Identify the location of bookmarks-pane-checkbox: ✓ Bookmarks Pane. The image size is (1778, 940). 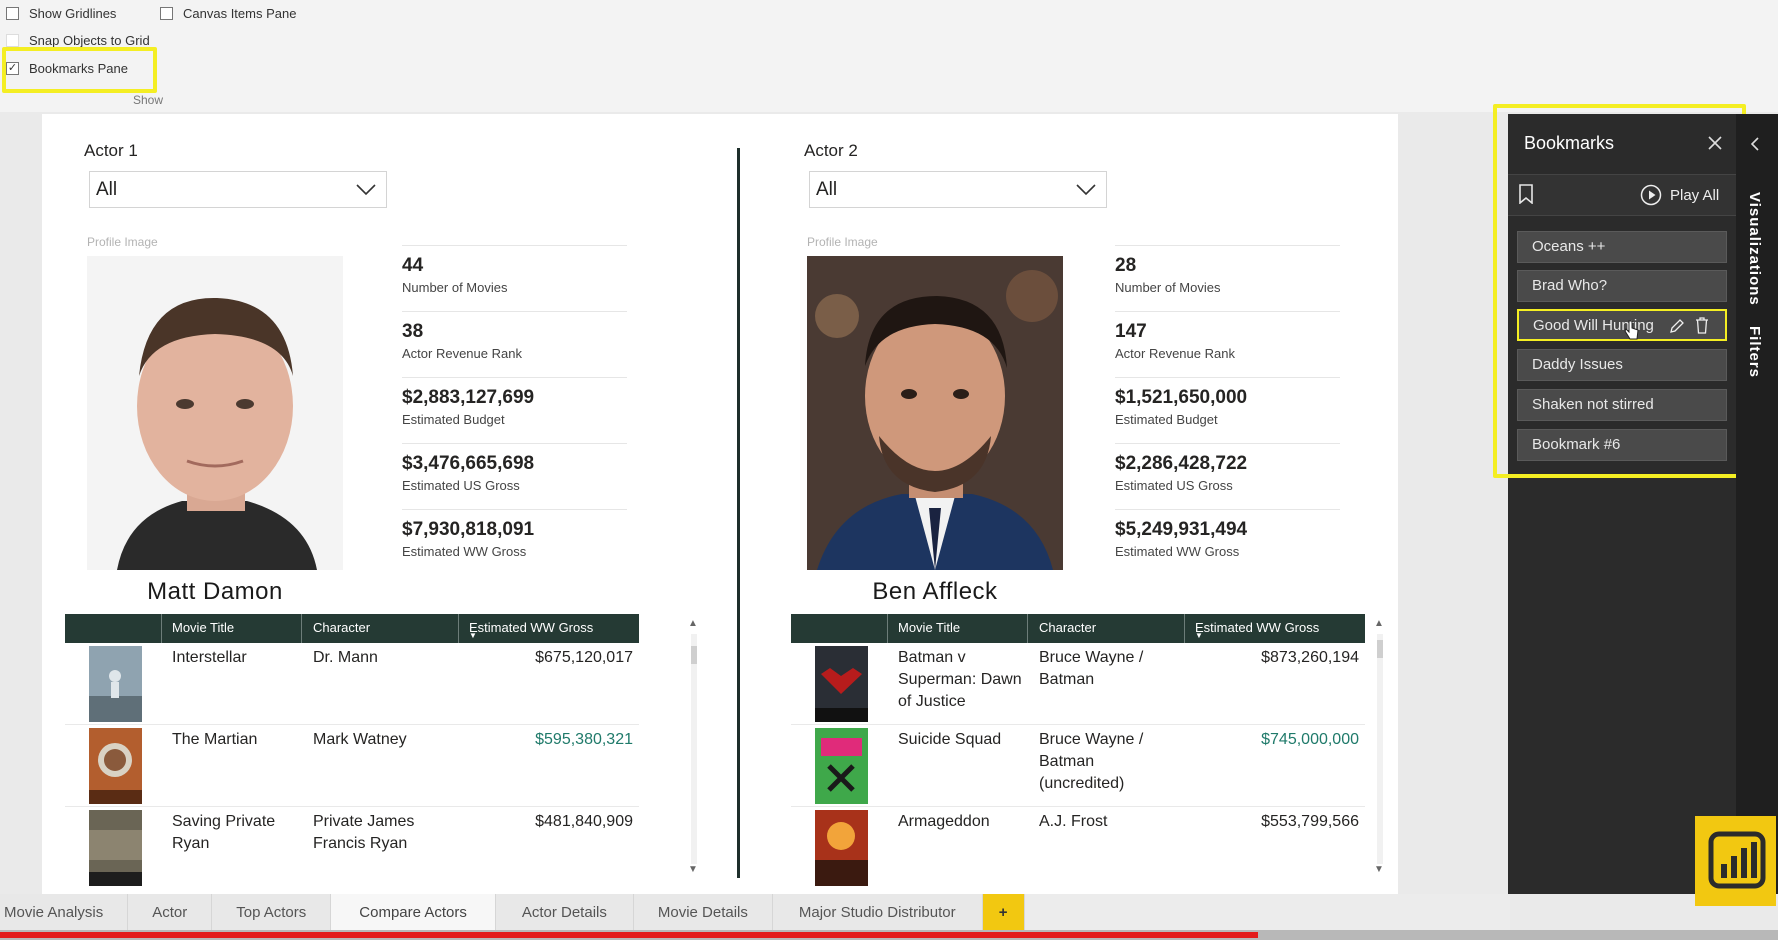
(67, 68).